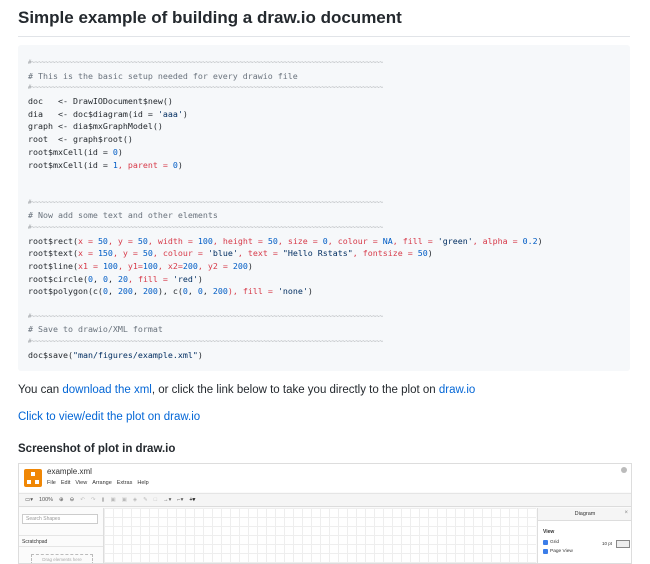 The height and width of the screenshot is (564, 650). I want to click on code-comment: # Now add some text and other elements, so click(123, 215).